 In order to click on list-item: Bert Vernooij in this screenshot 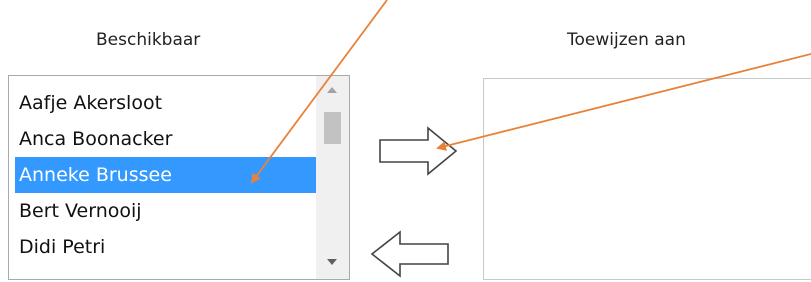, I will do `click(166, 211)`.